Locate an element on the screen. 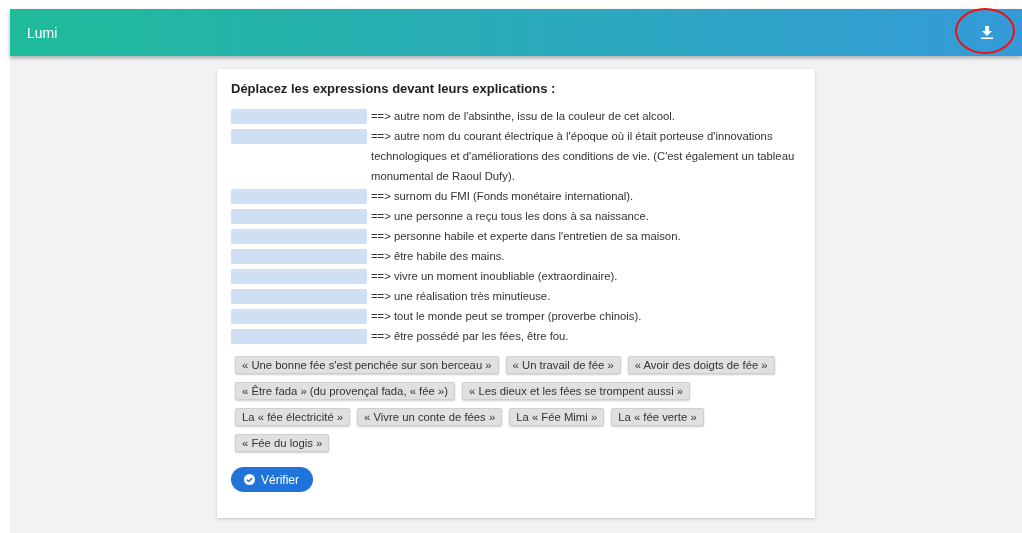  explanation-text: ==> surnom du FMI (Fonds monétaire international). is located at coordinates (502, 196).